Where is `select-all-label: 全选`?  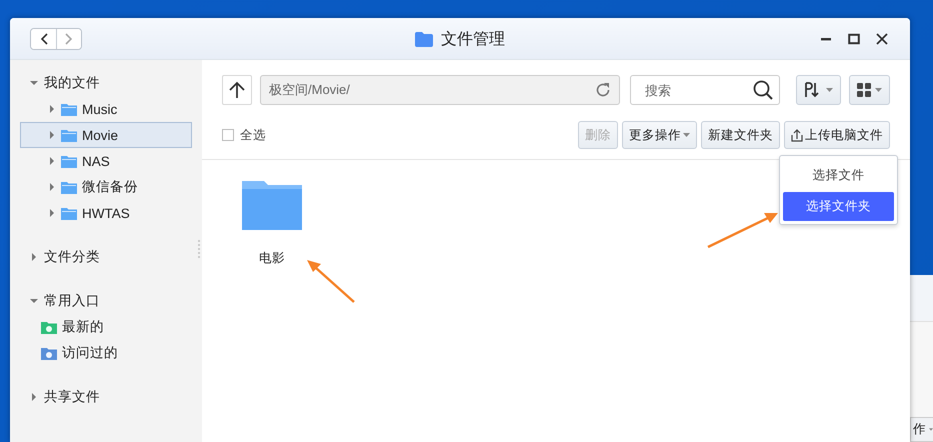 select-all-label: 全选 is located at coordinates (253, 135).